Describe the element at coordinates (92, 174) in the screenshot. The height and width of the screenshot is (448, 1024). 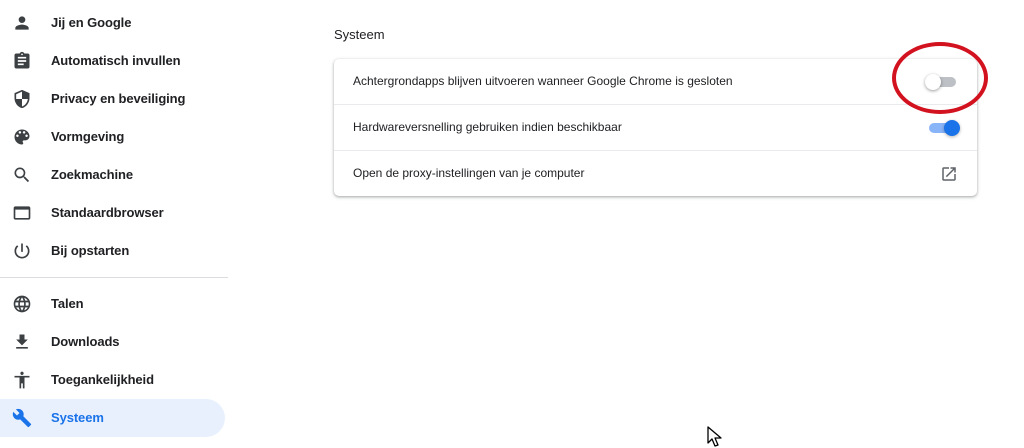
I see `sidebar-item-label: Zoekmachine` at that location.